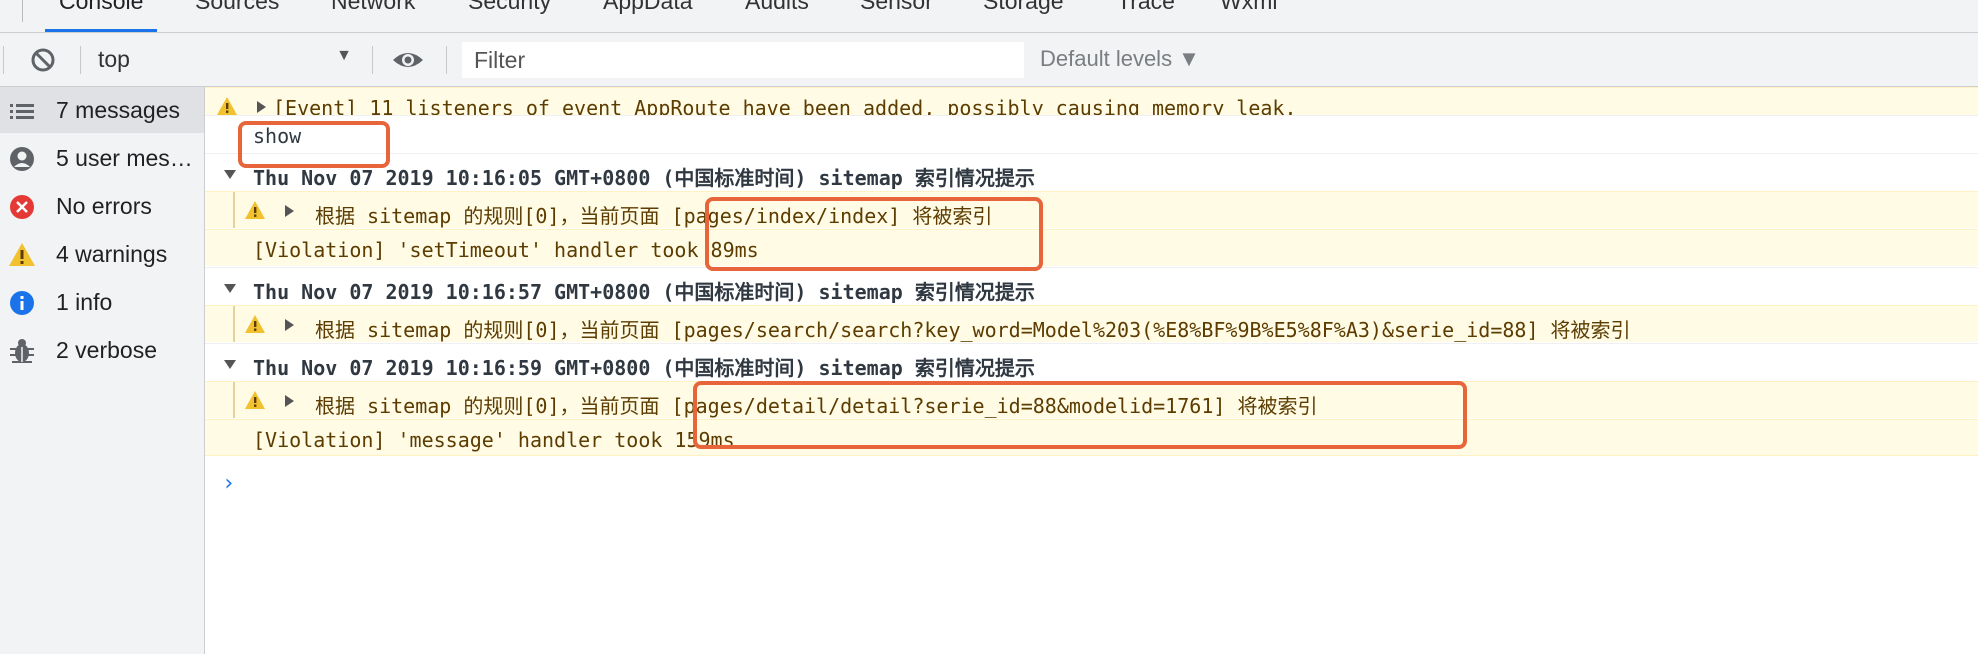 This screenshot has width=1978, height=654. What do you see at coordinates (509, 16) in the screenshot?
I see `tab-security: Security` at bounding box center [509, 16].